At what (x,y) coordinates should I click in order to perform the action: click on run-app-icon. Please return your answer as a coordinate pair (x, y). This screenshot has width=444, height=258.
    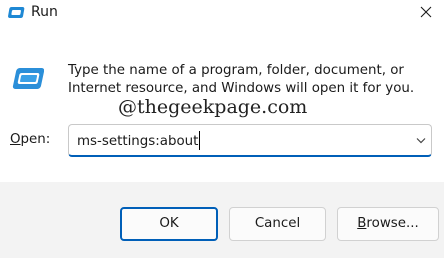
    Looking at the image, I should click on (16, 12).